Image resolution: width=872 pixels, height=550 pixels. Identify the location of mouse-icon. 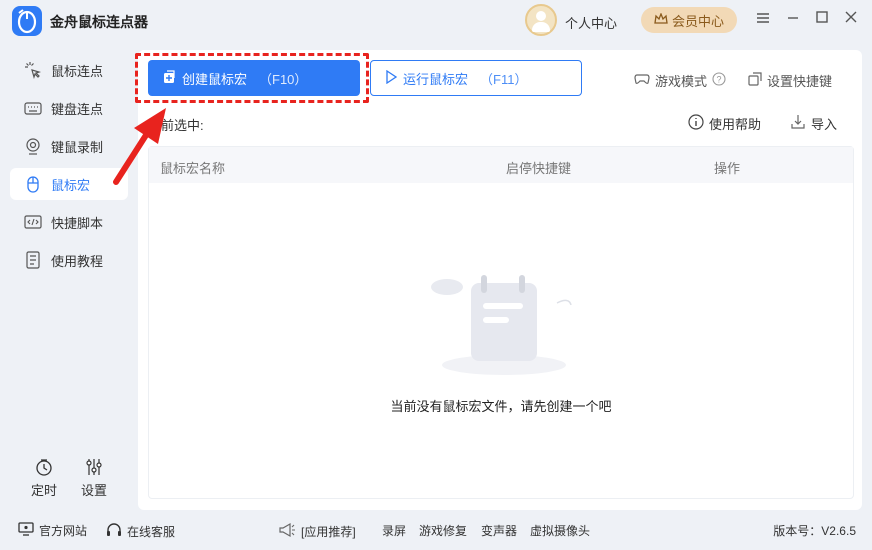
(33, 184).